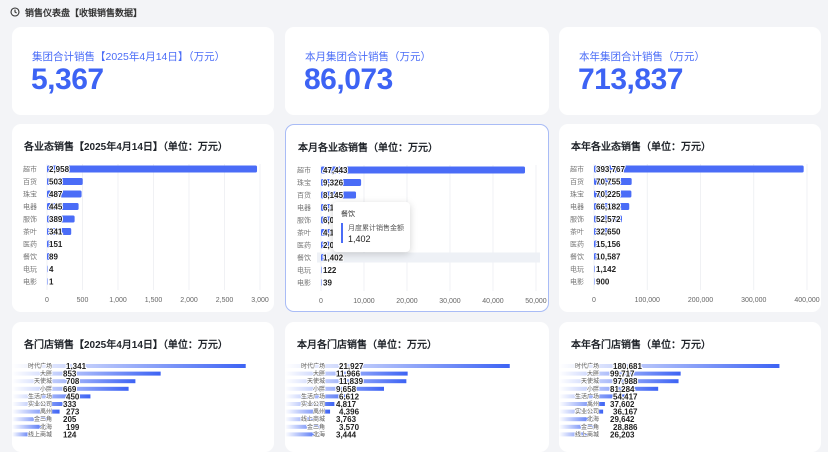  I want to click on x-tick-label: 3,000, so click(260, 300).